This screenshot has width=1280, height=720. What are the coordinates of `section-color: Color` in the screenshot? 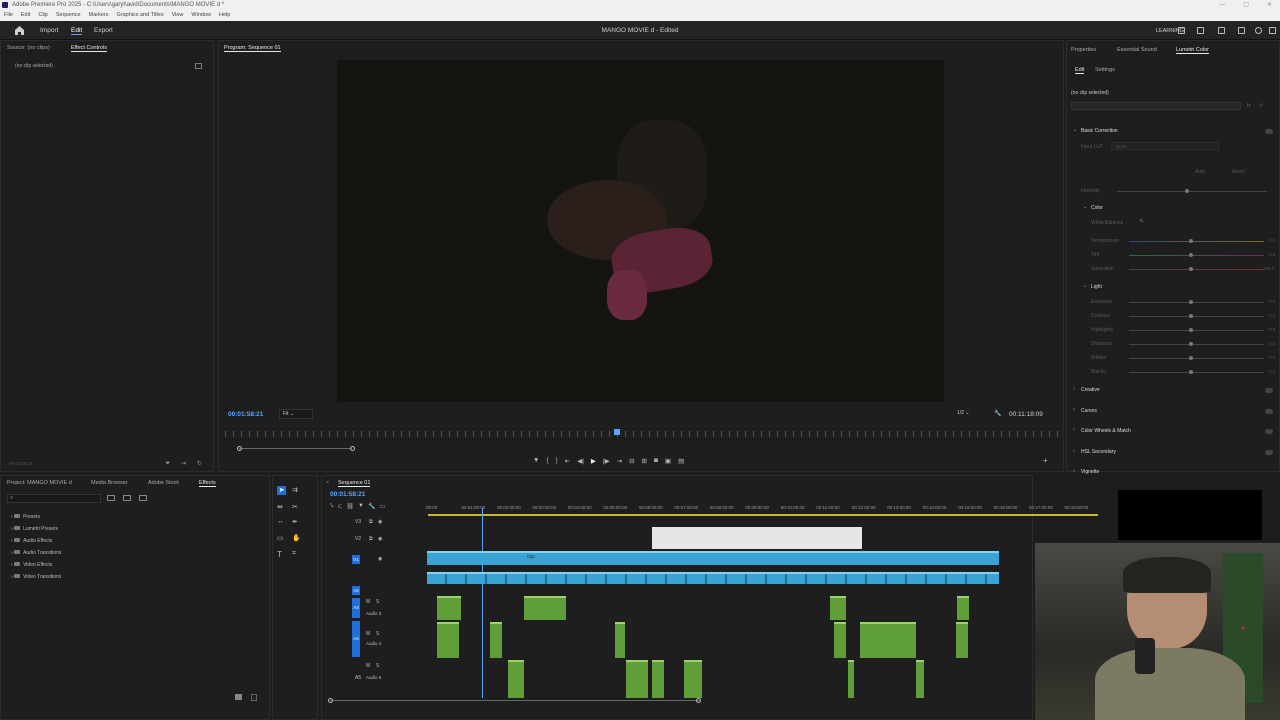 It's located at (1097, 208).